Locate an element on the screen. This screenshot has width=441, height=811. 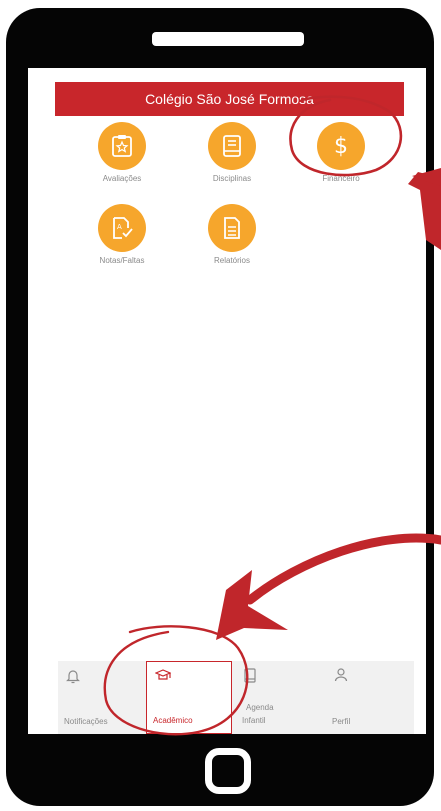
book-icon is located at coordinates (232, 146).